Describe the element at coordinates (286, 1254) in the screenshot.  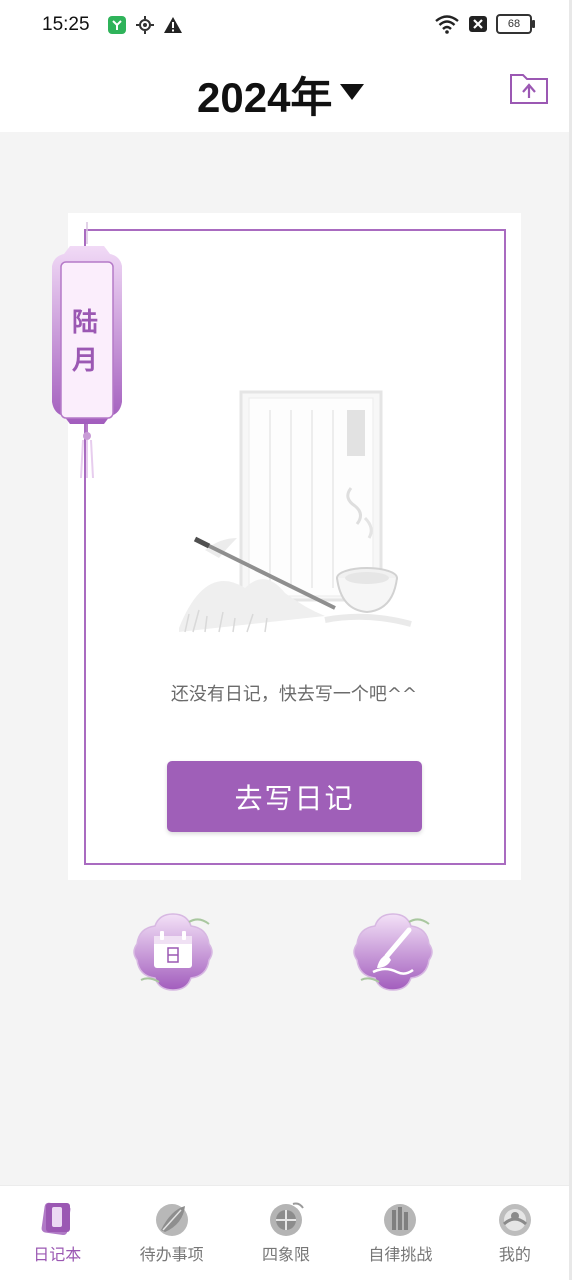
I see `tab-label: 四象限` at that location.